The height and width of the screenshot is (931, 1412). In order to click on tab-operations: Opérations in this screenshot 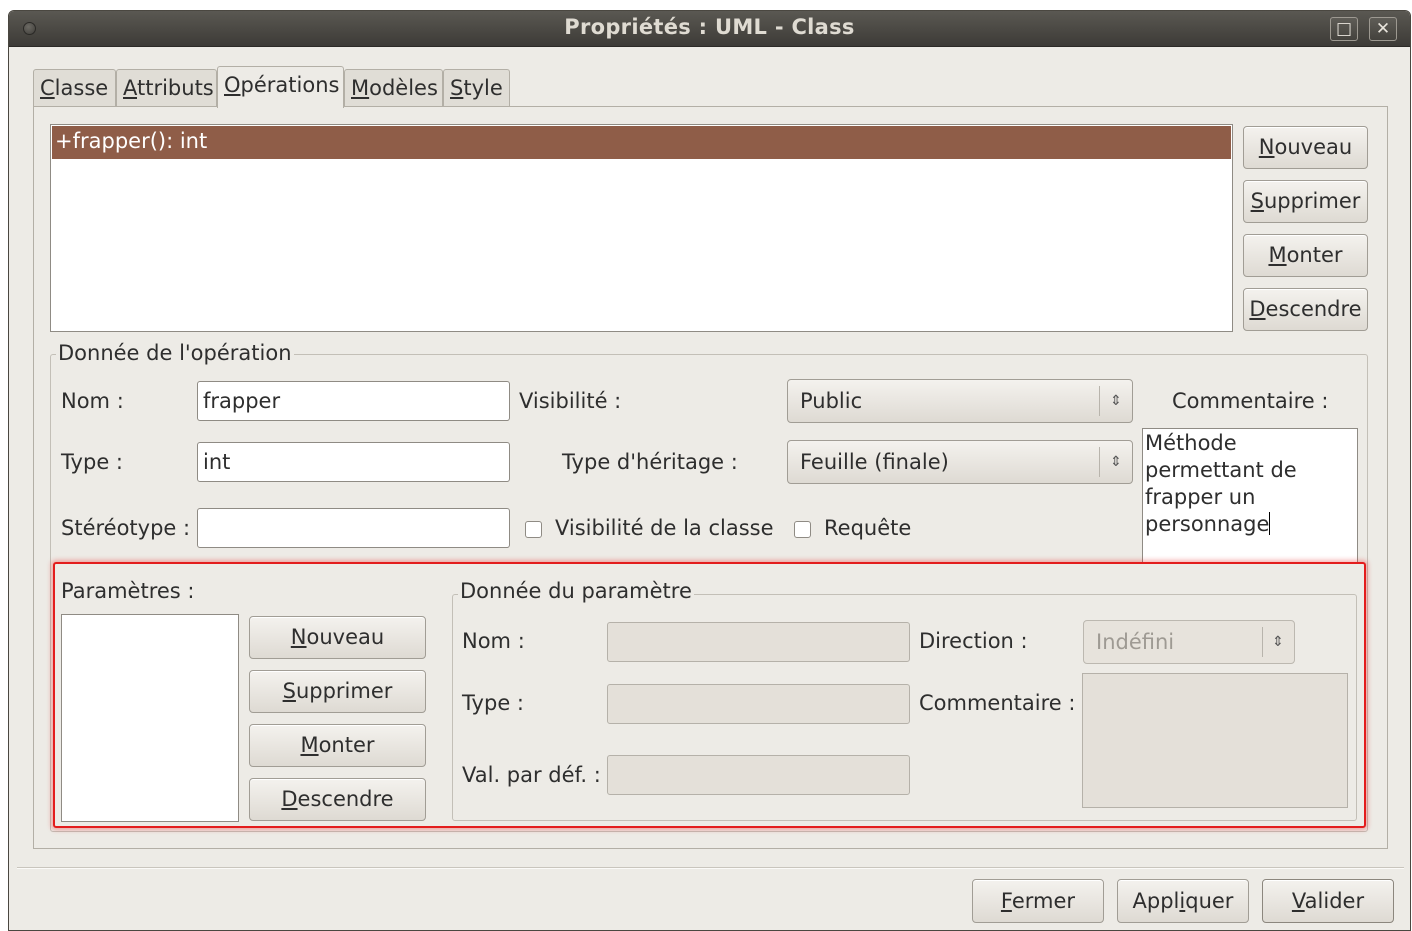, I will do `click(280, 87)`.